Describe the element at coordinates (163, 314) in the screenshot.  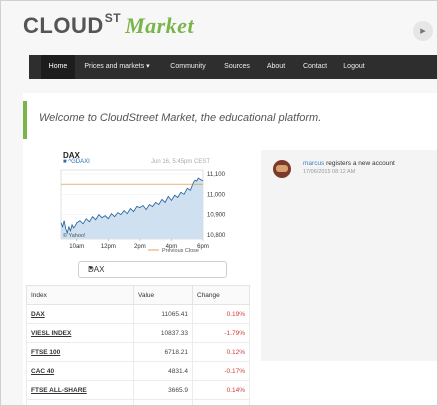
I see `index-value: 11065.41` at that location.